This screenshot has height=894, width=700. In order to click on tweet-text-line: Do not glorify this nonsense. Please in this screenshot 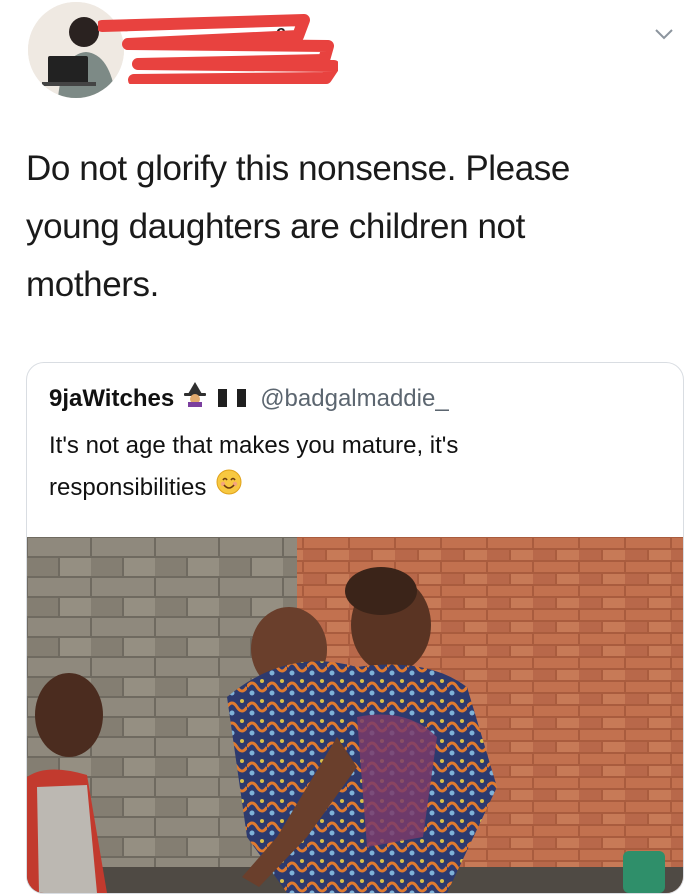, I will do `click(298, 168)`.